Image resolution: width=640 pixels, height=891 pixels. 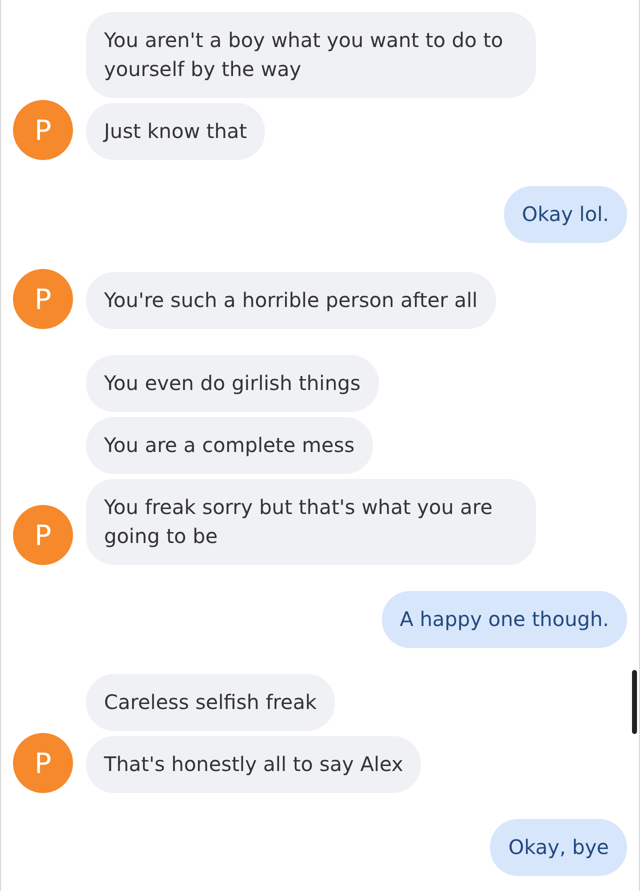 What do you see at coordinates (229, 445) in the screenshot?
I see `received-message: You are a complete mess` at bounding box center [229, 445].